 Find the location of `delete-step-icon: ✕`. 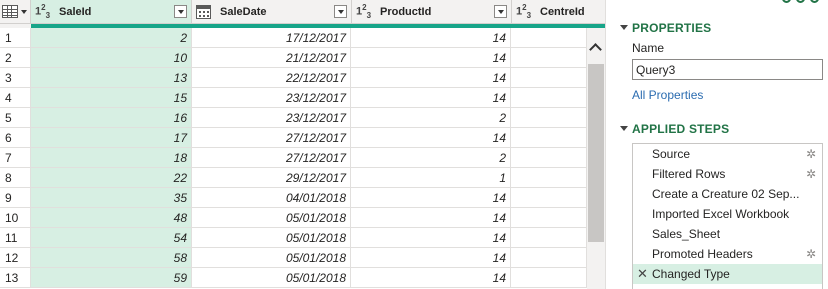

delete-step-icon: ✕ is located at coordinates (642, 274).